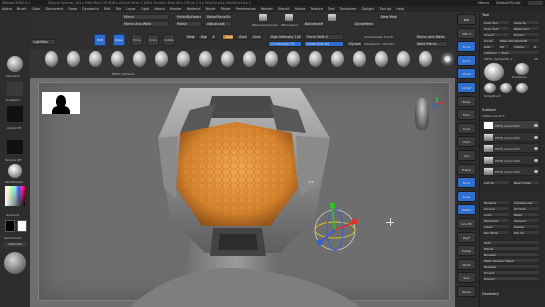  Describe the element at coordinates (43, 42) in the screenshot. I see `lightbox-button: LightBox` at that location.